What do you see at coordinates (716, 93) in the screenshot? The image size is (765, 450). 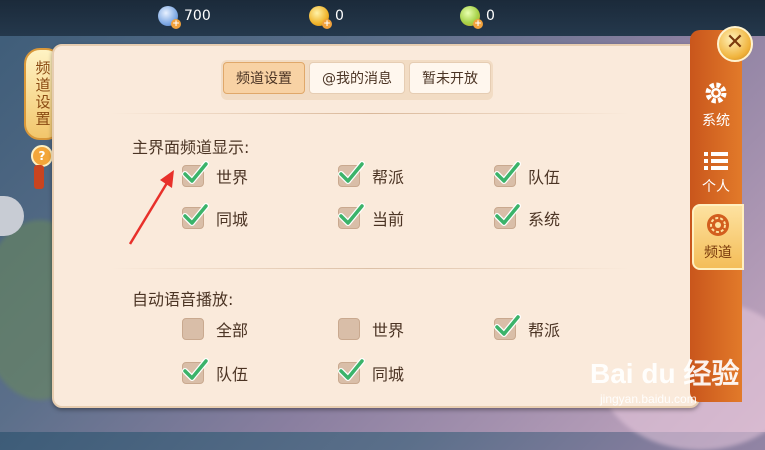 I see `gear-icon` at bounding box center [716, 93].